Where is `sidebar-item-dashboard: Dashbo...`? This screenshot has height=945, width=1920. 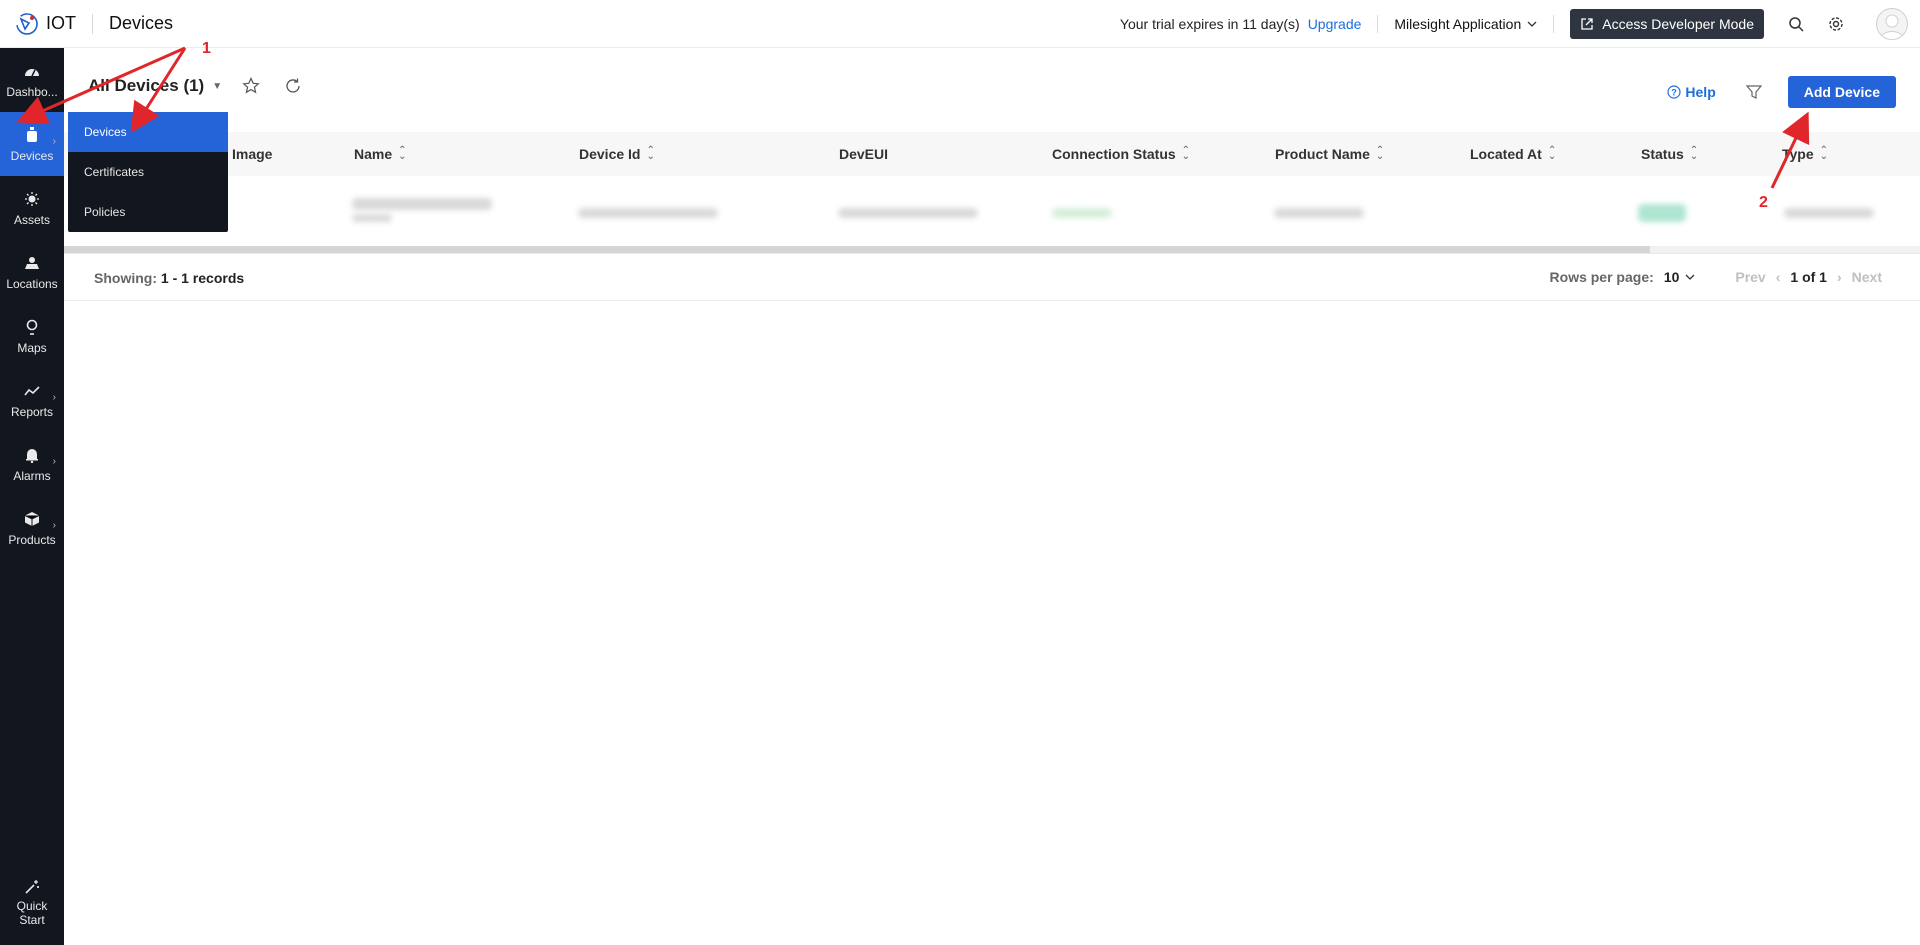
sidebar-item-dashboard: Dashbo... is located at coordinates (32, 80).